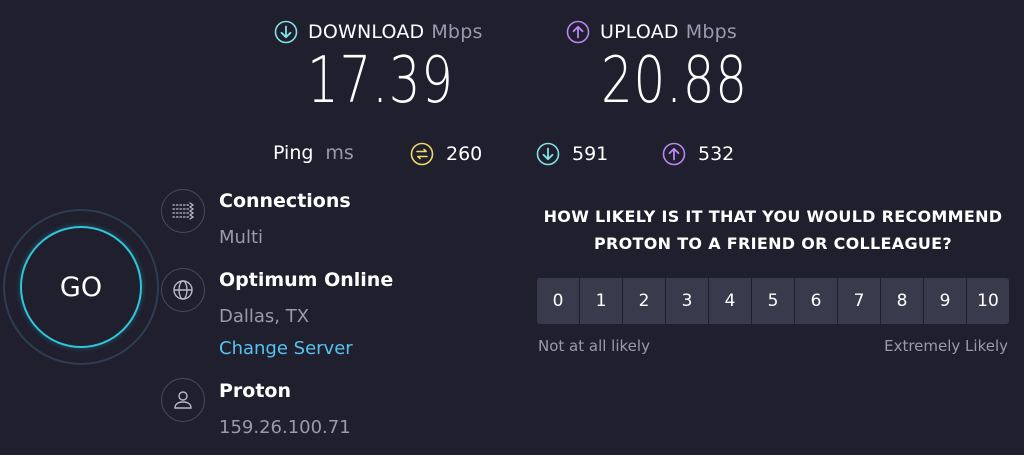 The width and height of the screenshot is (1024, 455). I want to click on survey-option-1: 1, so click(601, 301).